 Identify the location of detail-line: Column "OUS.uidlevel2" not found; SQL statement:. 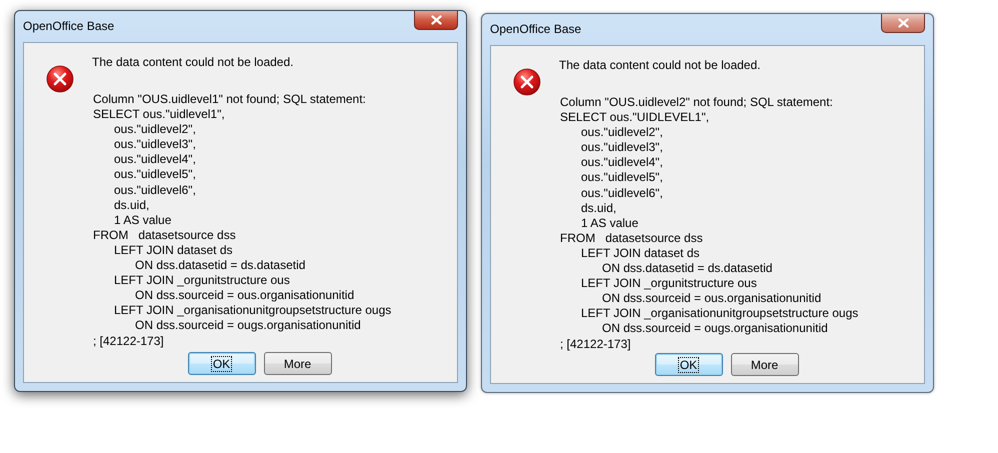
(697, 102).